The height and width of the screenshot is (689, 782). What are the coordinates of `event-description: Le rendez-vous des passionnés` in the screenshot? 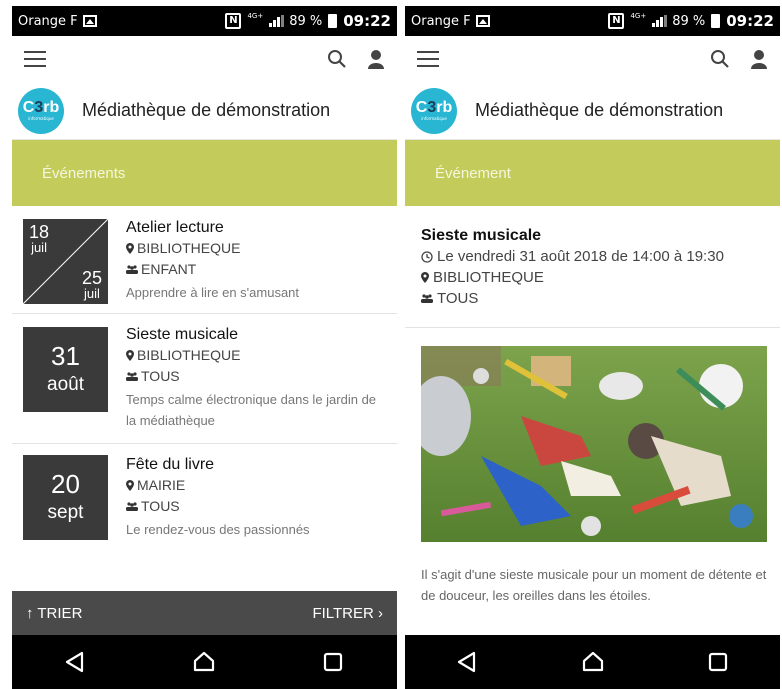 It's located at (218, 529).